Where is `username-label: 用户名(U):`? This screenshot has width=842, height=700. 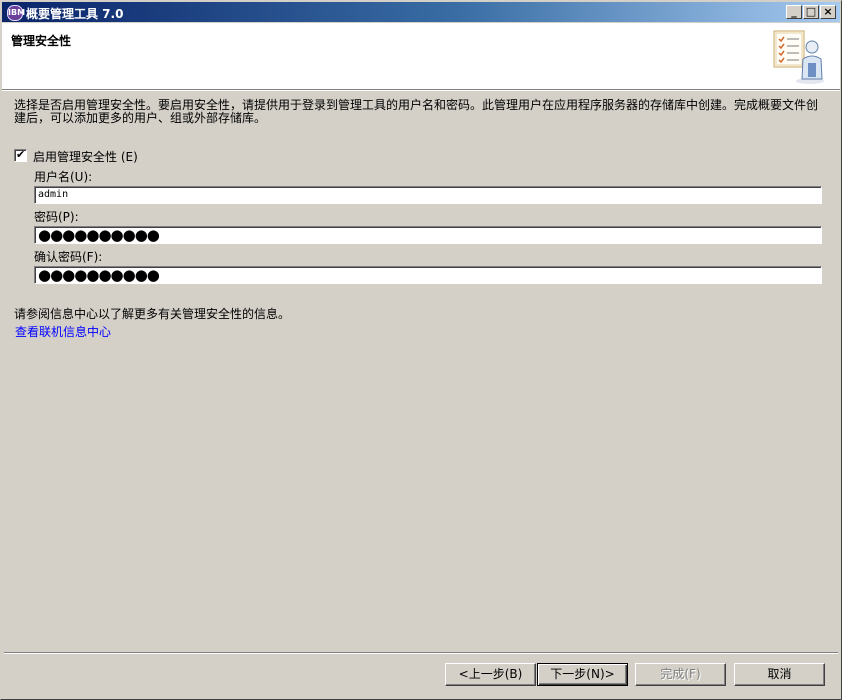 username-label: 用户名(U): is located at coordinates (63, 177).